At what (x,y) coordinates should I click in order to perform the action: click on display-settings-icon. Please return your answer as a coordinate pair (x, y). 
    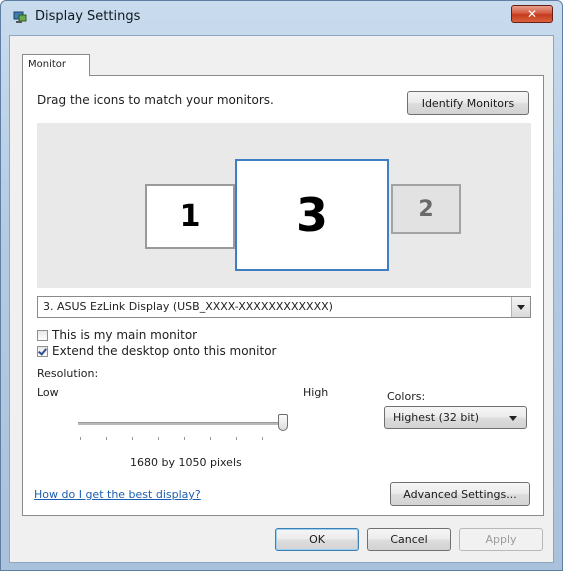
    Looking at the image, I should click on (20, 17).